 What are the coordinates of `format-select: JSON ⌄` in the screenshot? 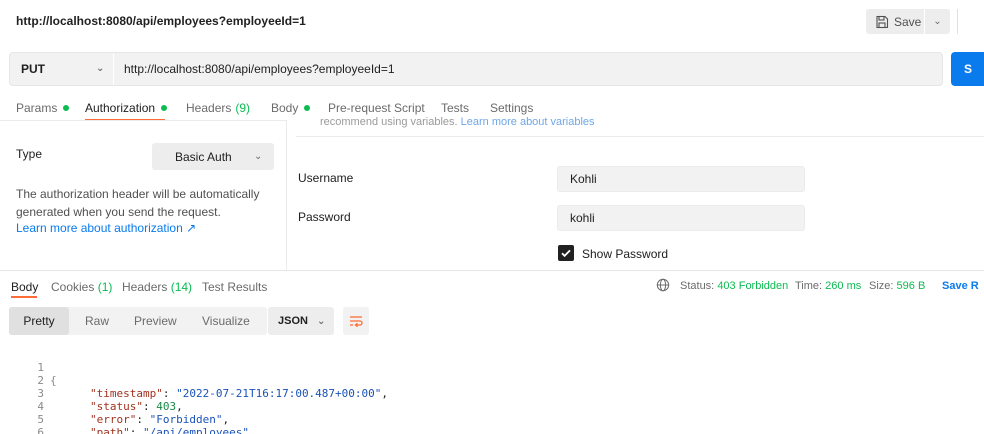 It's located at (301, 321).